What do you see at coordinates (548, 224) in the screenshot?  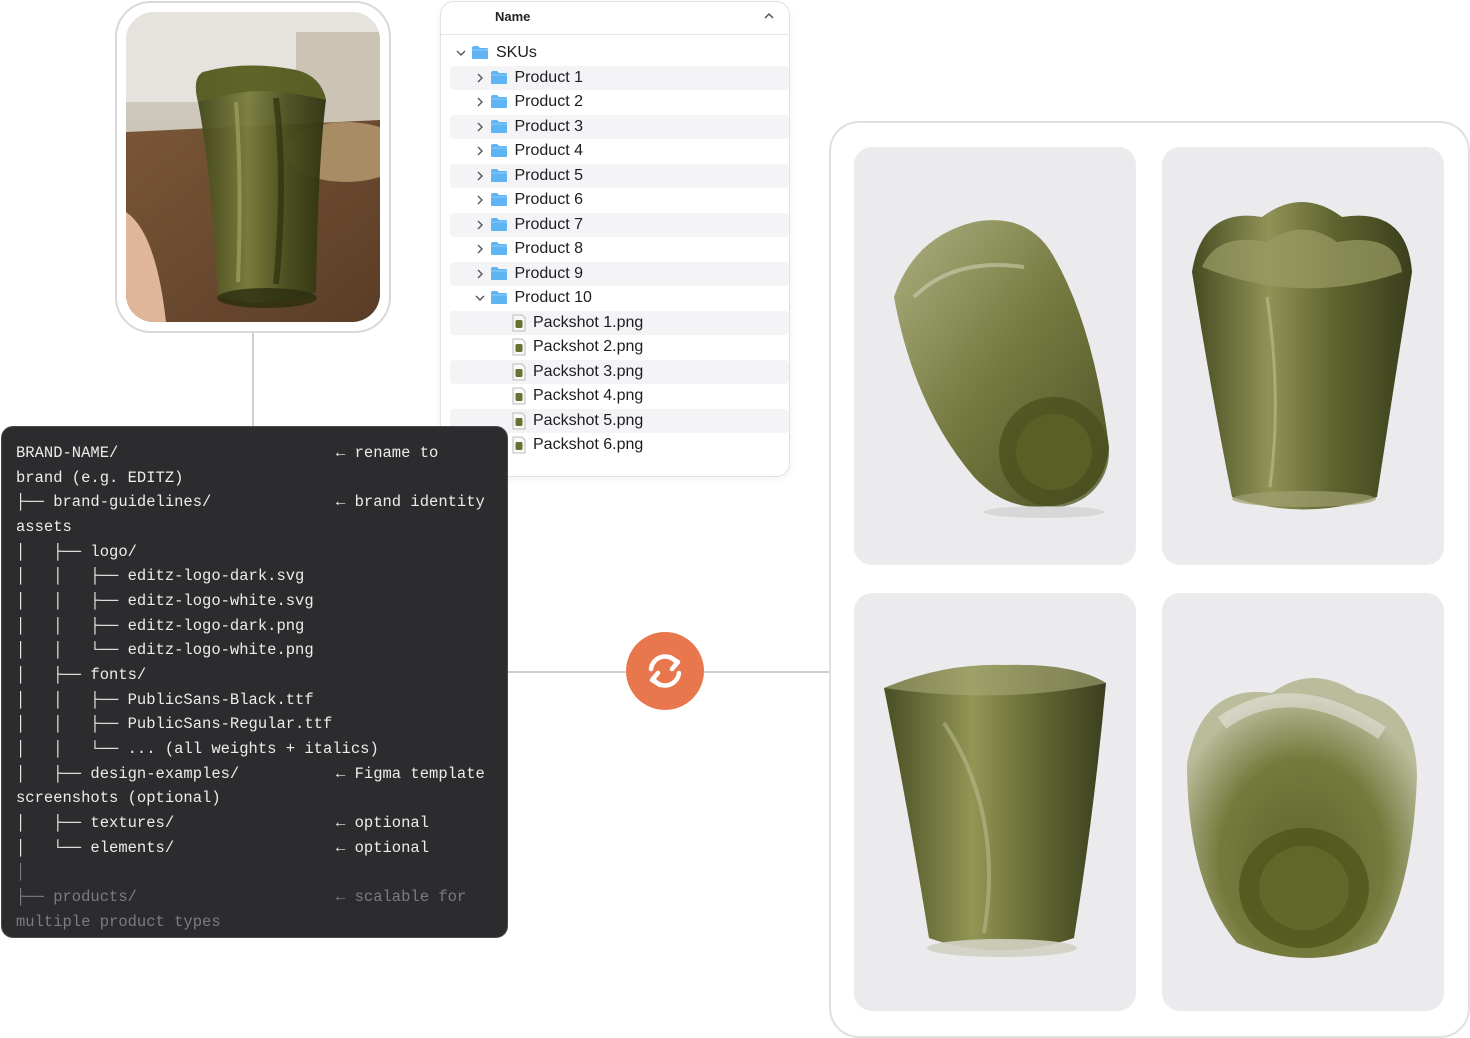 I see `folder-name: Product 7` at bounding box center [548, 224].